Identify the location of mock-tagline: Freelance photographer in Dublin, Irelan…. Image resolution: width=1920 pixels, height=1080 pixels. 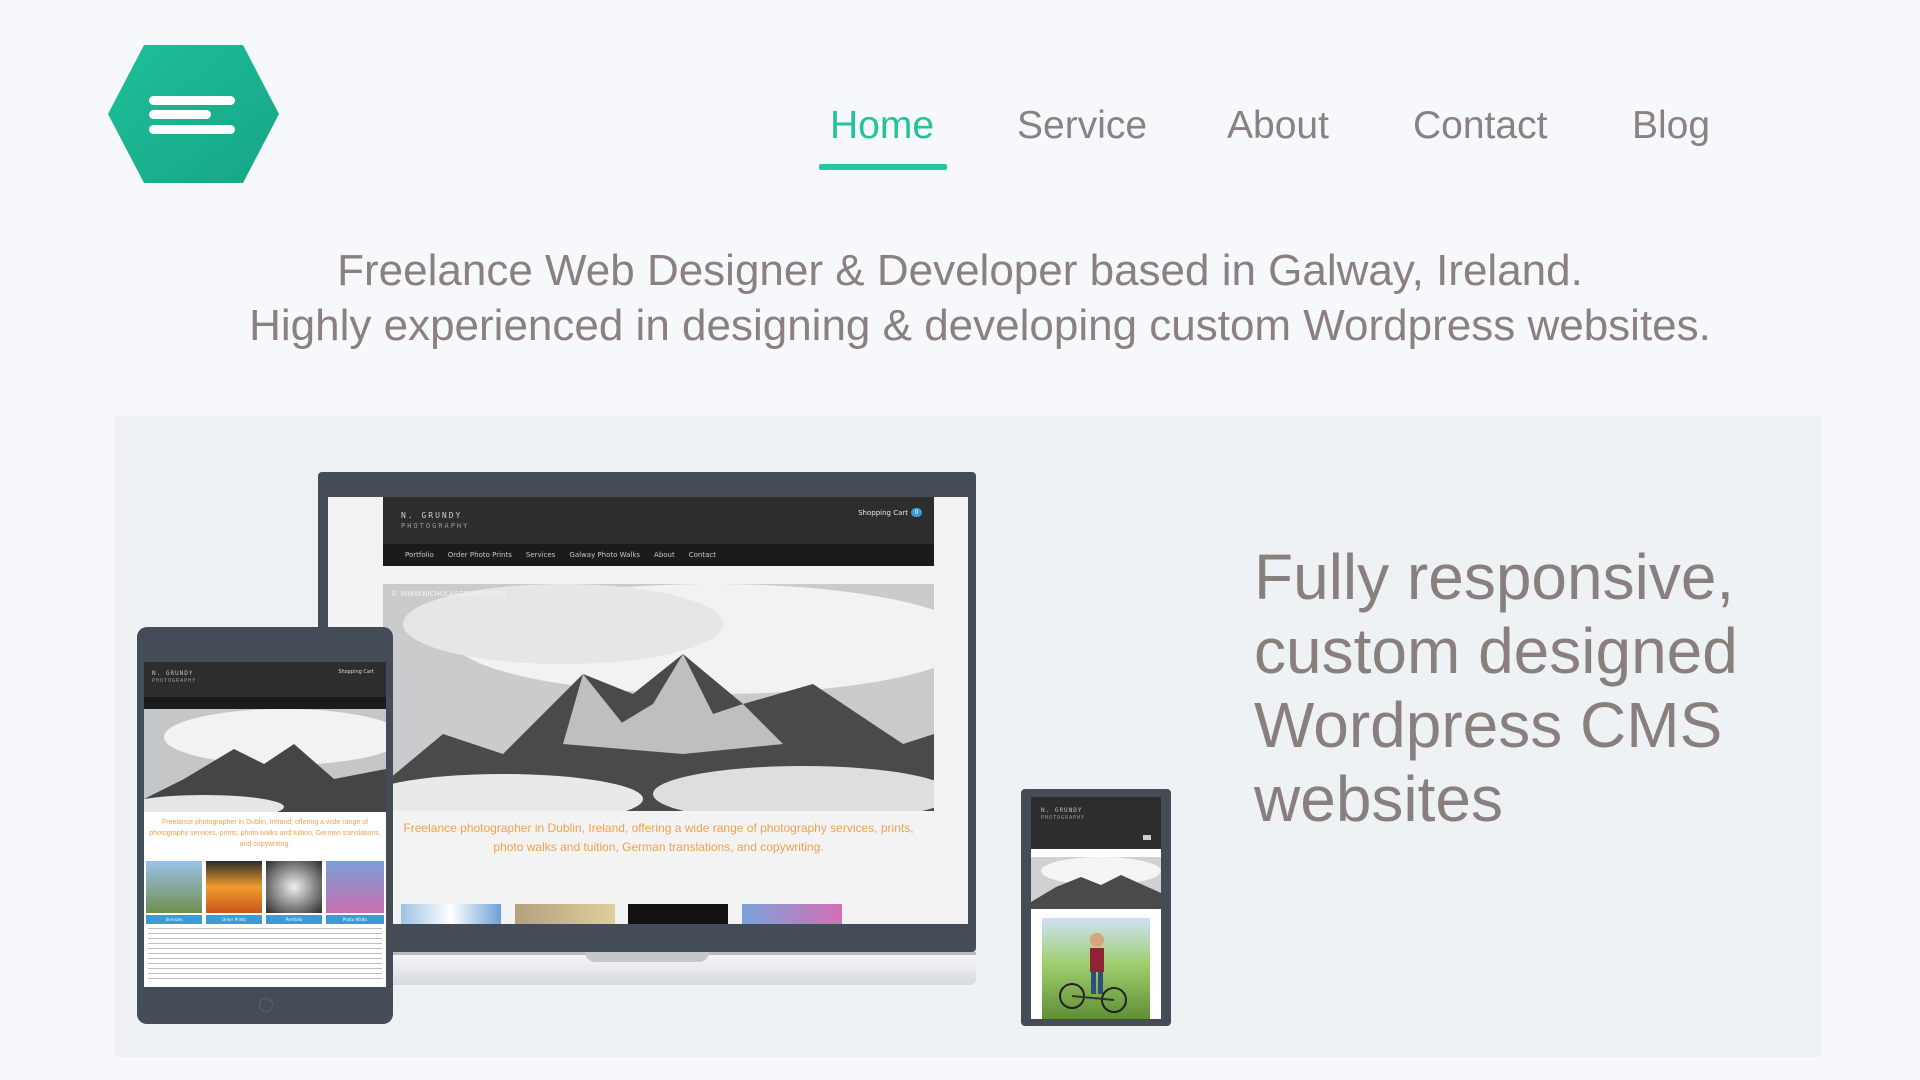
(658, 837).